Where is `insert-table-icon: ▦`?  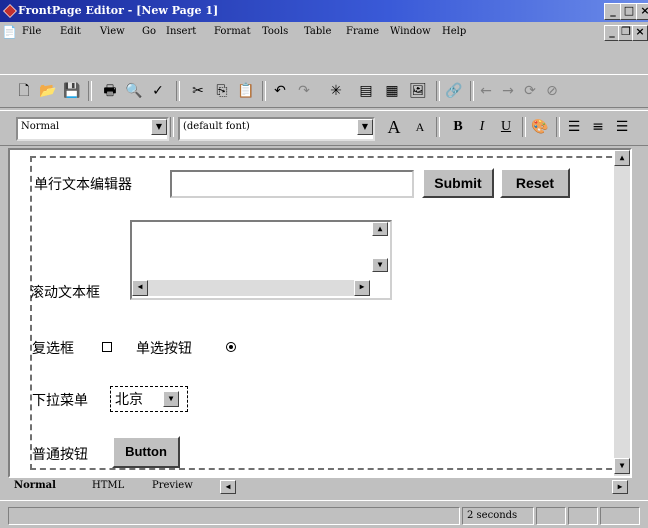
insert-table-icon: ▦ is located at coordinates (392, 91).